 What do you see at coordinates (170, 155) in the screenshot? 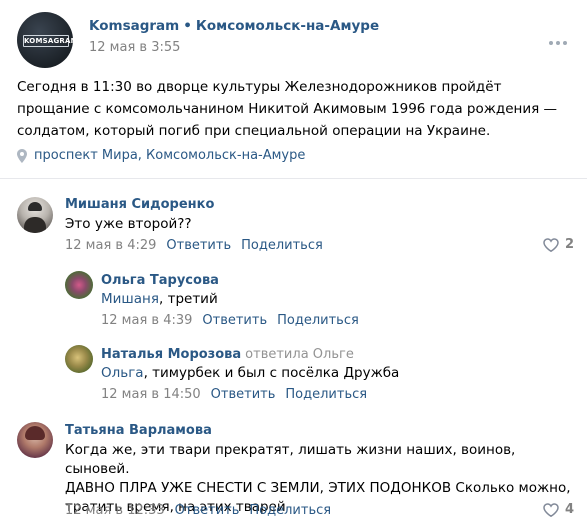
I see `location-text: проспект Мира, Комсомольск-на-Амуре` at bounding box center [170, 155].